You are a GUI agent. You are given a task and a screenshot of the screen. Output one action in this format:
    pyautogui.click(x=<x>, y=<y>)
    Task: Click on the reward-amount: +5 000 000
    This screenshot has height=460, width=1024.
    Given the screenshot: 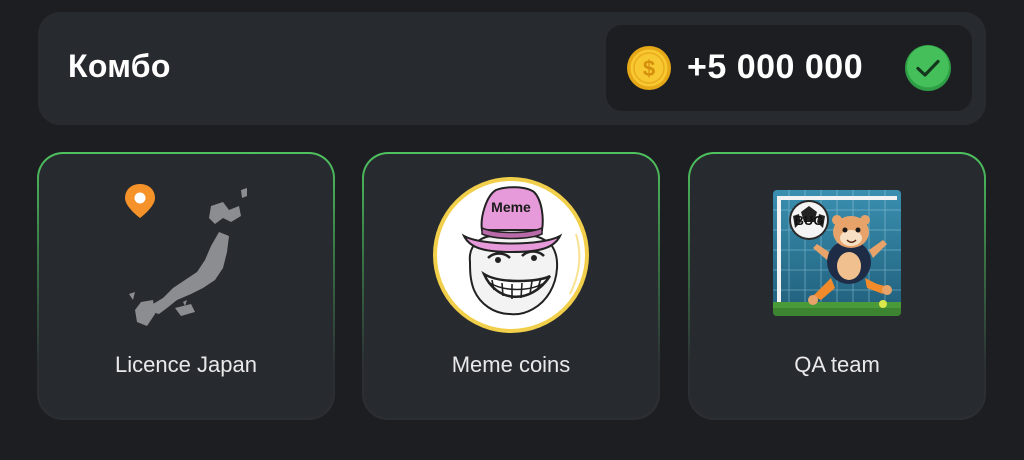 What is the action you would take?
    pyautogui.click(x=775, y=67)
    